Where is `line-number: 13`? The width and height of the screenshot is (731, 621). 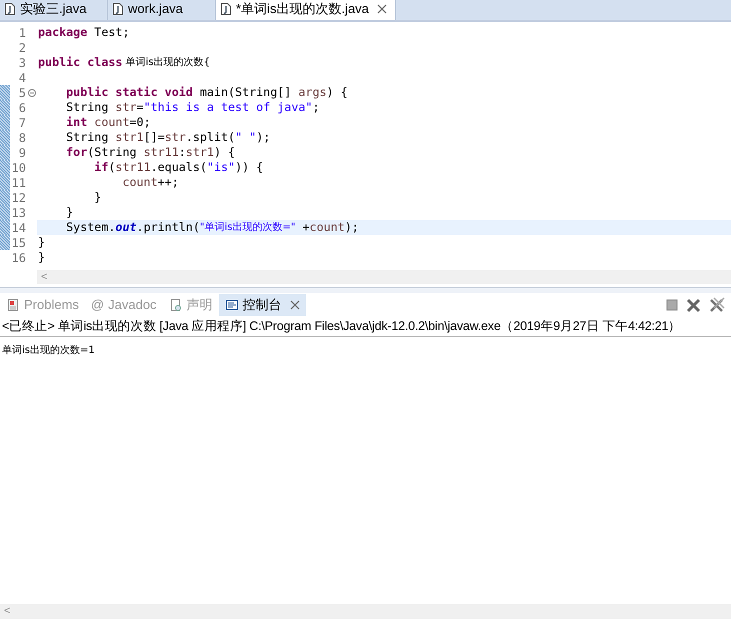
line-number: 13 is located at coordinates (18, 213).